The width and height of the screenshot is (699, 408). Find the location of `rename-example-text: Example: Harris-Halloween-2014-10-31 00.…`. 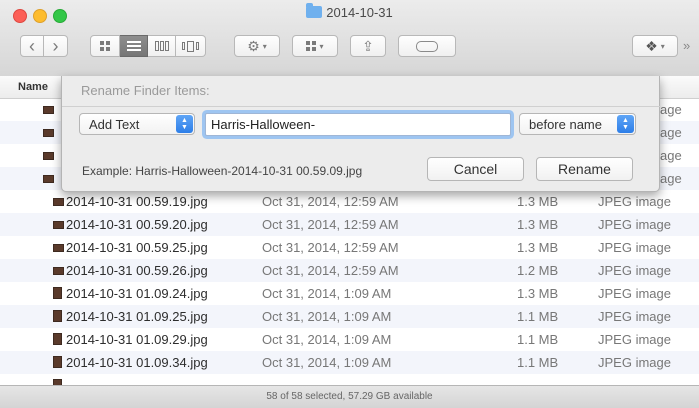

rename-example-text: Example: Harris-Halloween-2014-10-31 00.… is located at coordinates (222, 171).